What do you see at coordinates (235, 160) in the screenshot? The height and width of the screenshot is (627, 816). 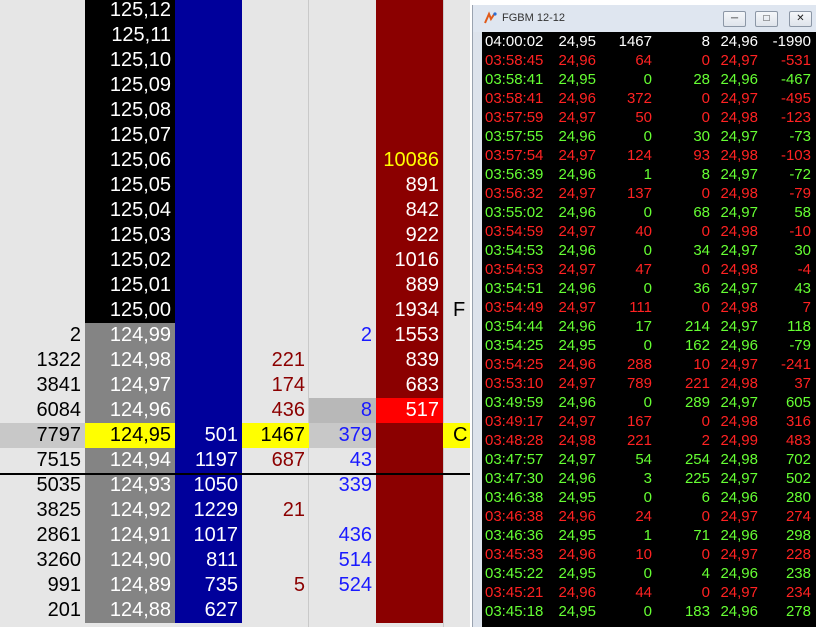 I see `ladder-row: 125,06 10086` at bounding box center [235, 160].